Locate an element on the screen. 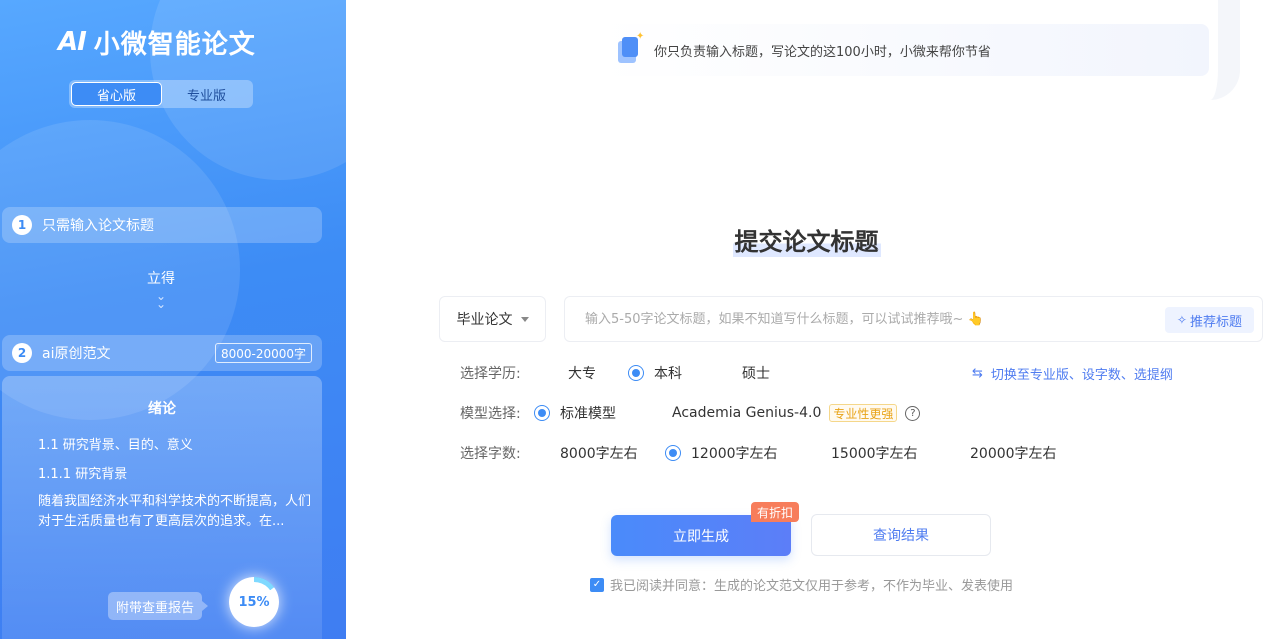 The width and height of the screenshot is (1267, 639). preview-heading: 绪论 is located at coordinates (162, 409).